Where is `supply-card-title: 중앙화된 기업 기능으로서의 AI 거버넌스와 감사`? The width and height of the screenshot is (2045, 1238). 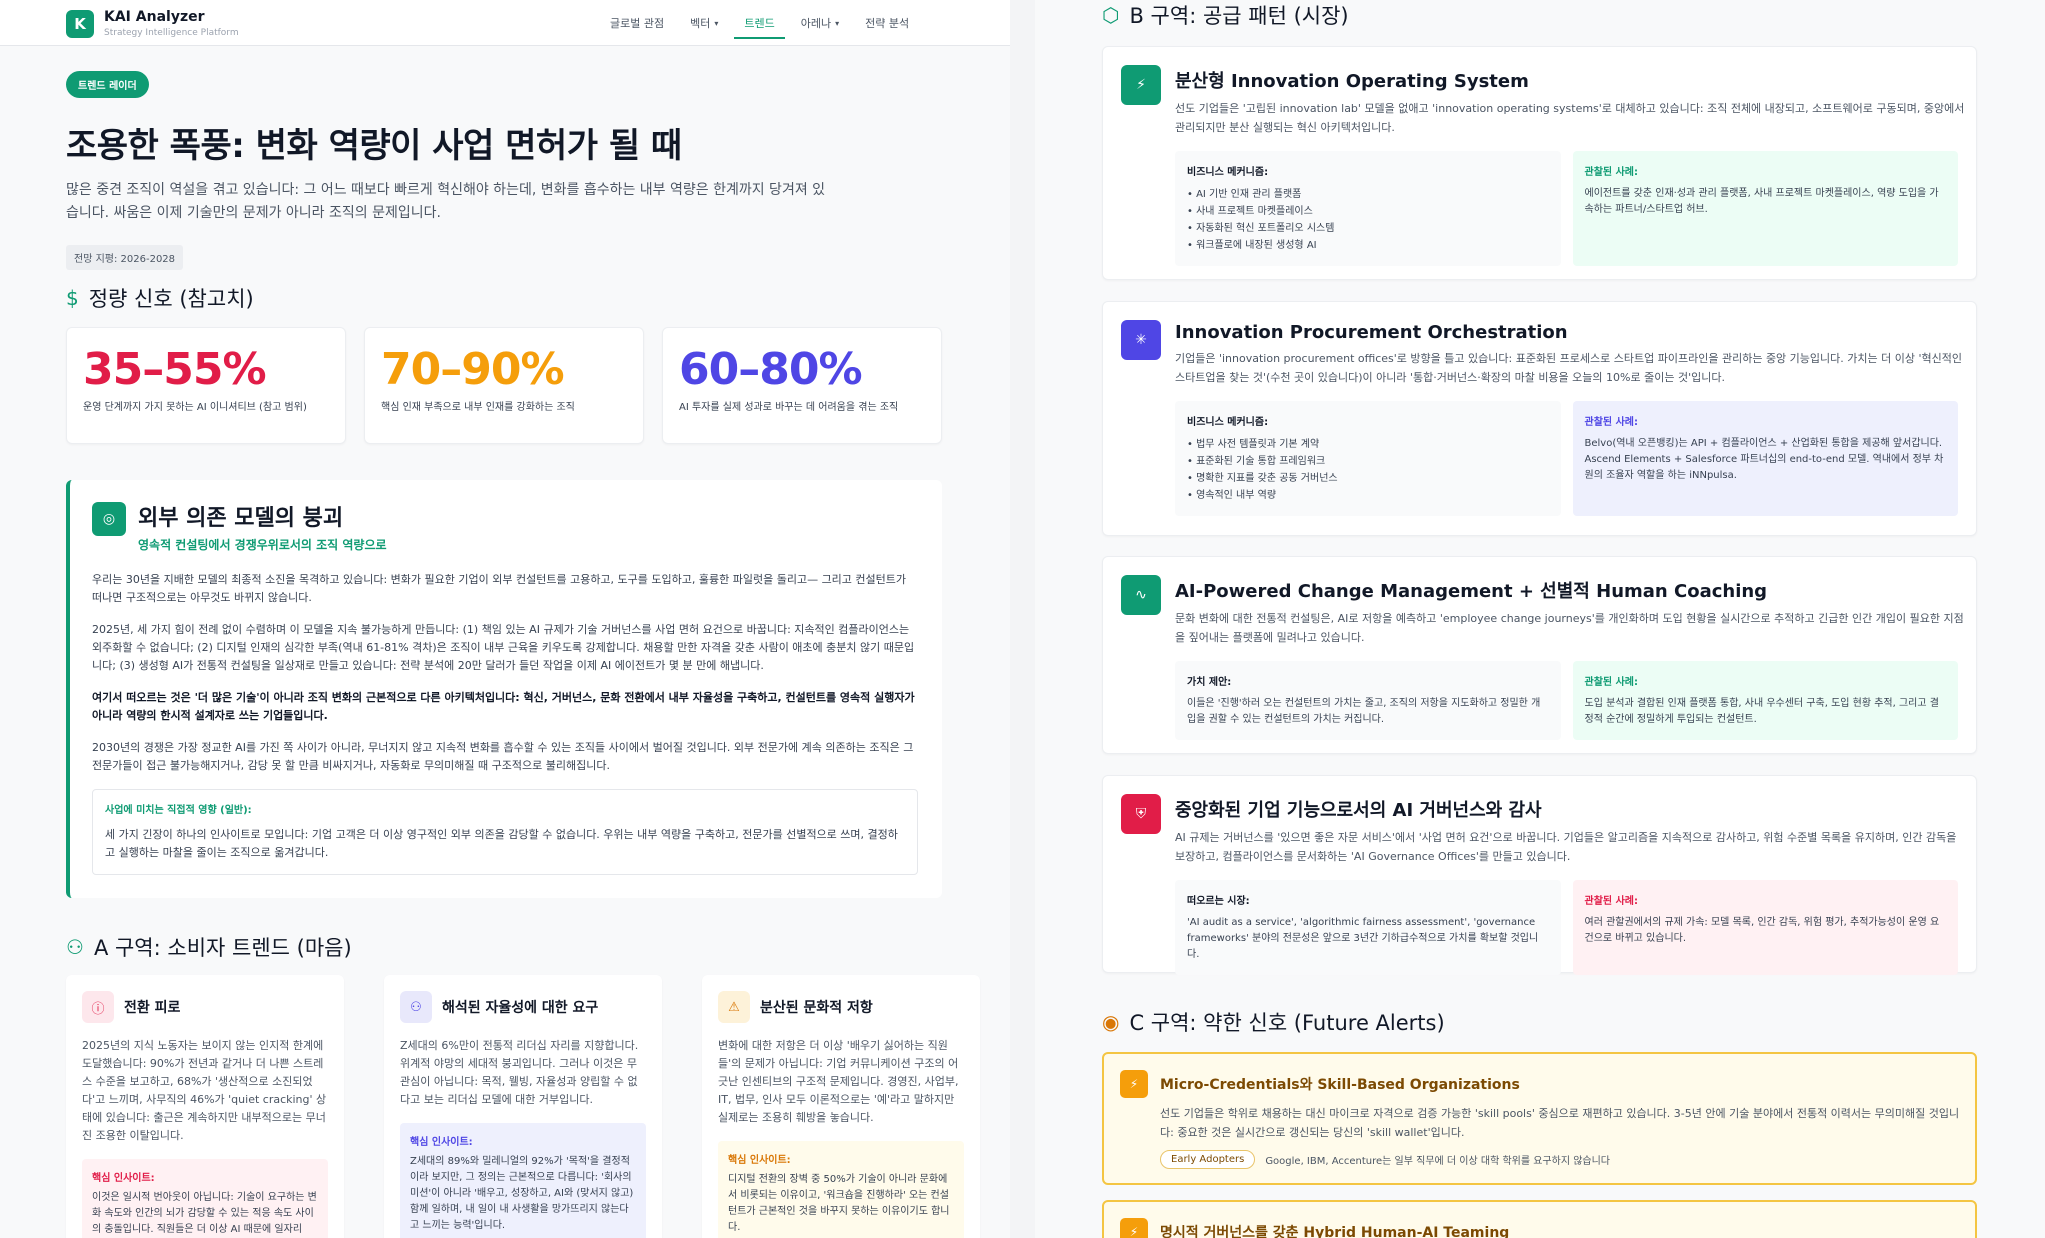 supply-card-title: 중앙화된 기업 기능으로서의 AI 거버넌스와 감사 is located at coordinates (1358, 810).